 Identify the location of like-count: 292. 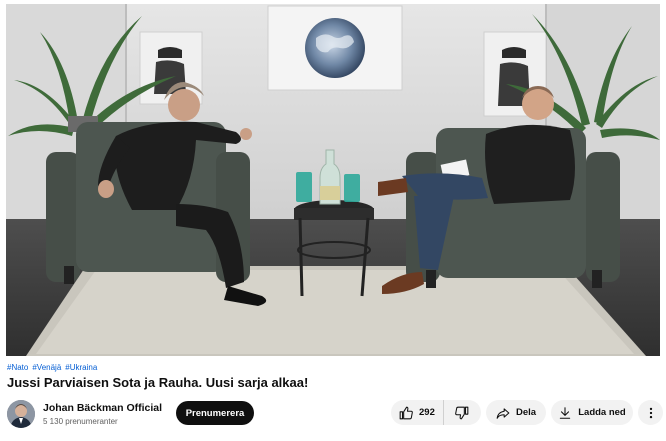
(427, 412).